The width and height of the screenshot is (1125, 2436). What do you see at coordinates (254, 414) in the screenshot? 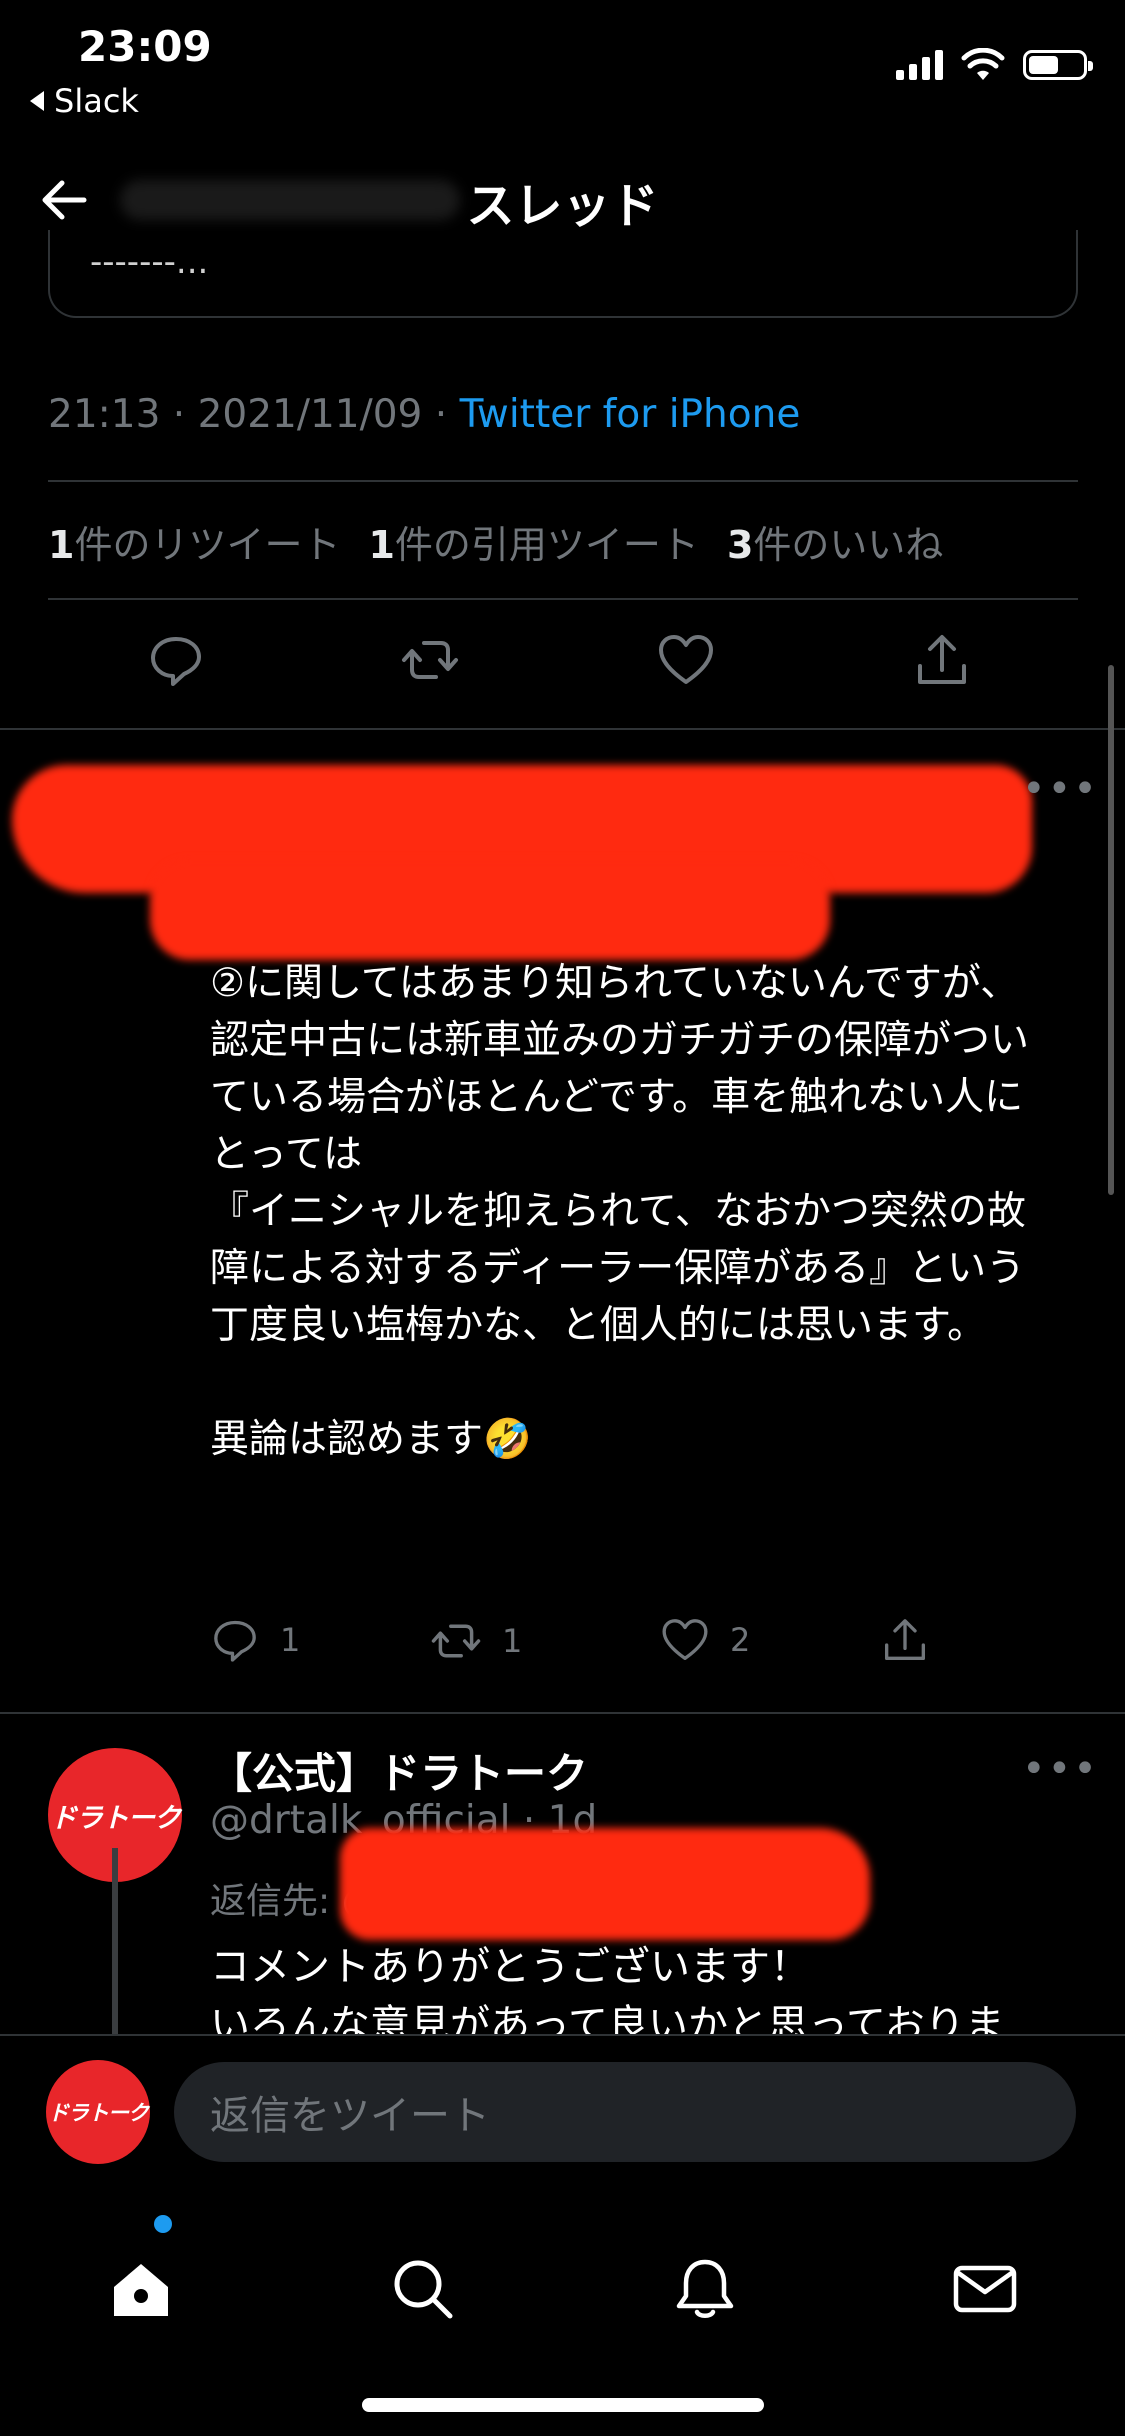
I see `tweet-timestamp: 21:13 · 2021/11/09 ·` at bounding box center [254, 414].